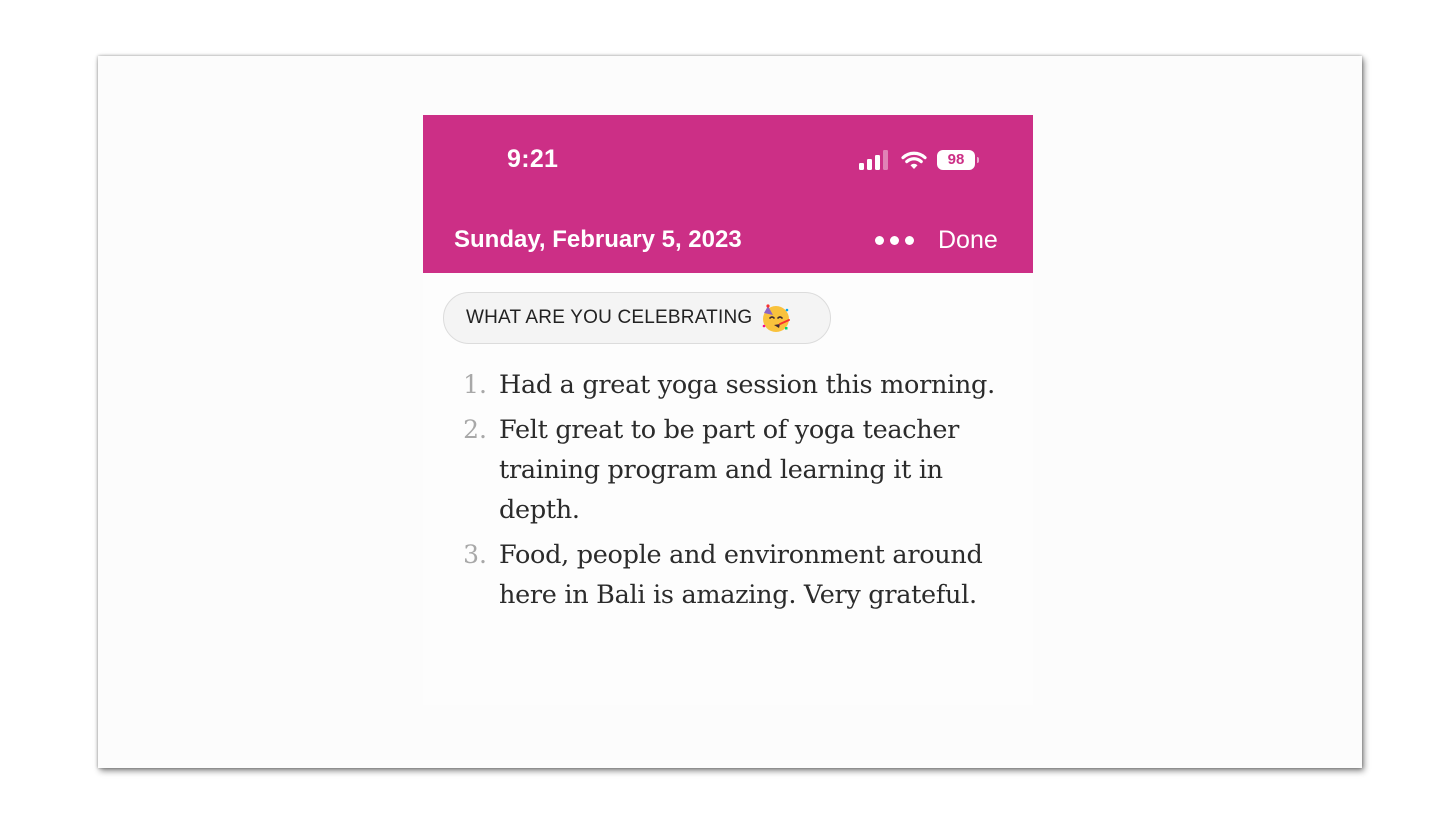 This screenshot has width=1456, height=819. Describe the element at coordinates (475, 554) in the screenshot. I see `list-item-number: 3.` at that location.